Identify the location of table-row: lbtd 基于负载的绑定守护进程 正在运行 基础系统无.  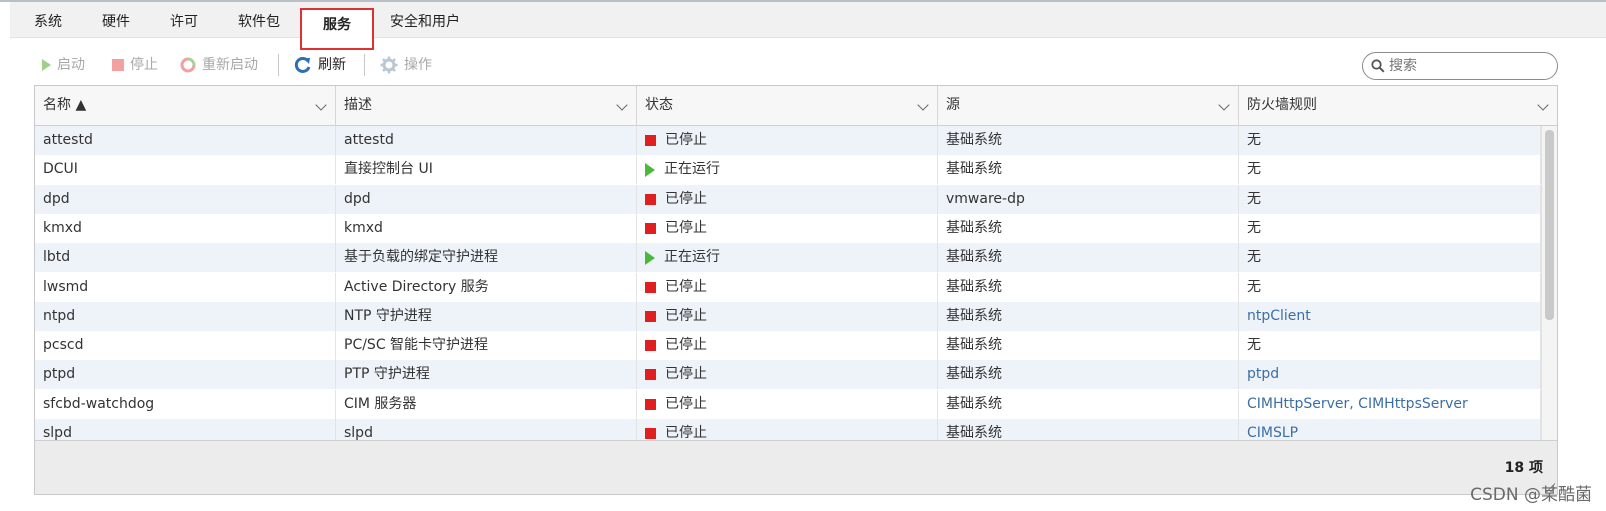
(788, 258).